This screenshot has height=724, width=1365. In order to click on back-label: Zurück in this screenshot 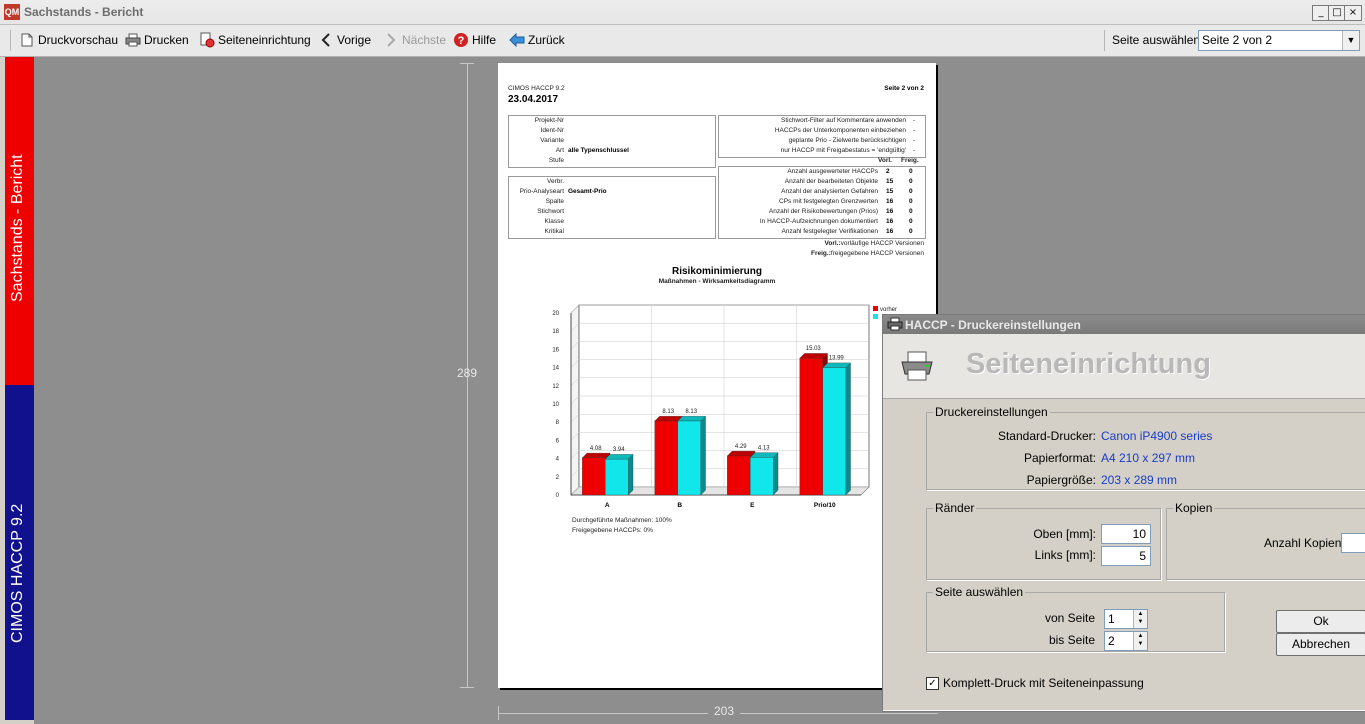, I will do `click(546, 40)`.